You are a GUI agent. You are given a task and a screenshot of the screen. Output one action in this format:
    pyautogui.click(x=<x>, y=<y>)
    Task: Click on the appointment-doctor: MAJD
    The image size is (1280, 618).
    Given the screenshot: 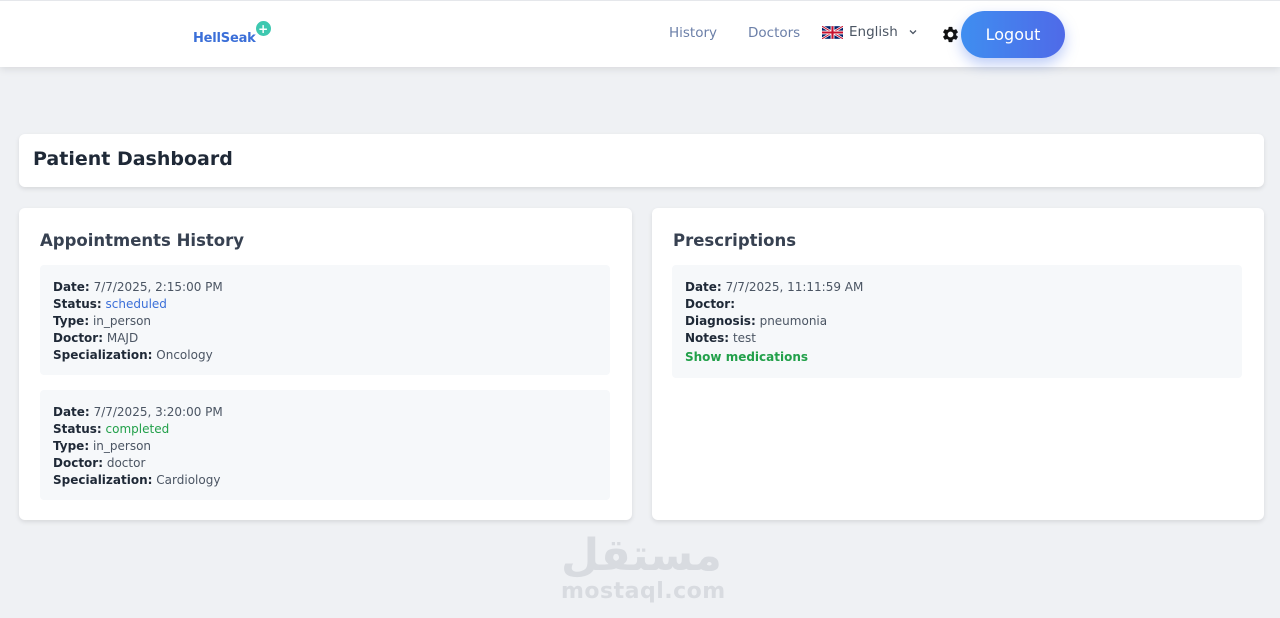 What is the action you would take?
    pyautogui.click(x=122, y=338)
    